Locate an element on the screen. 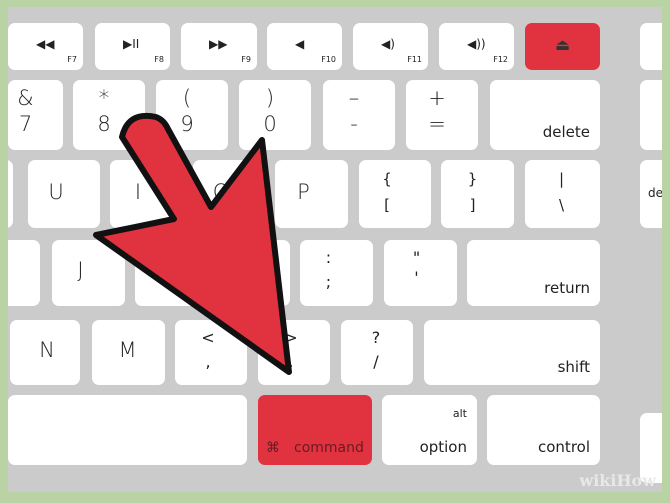 This screenshot has height=503, width=670. wikihow-watermark: wikiHow is located at coordinates (617, 480).